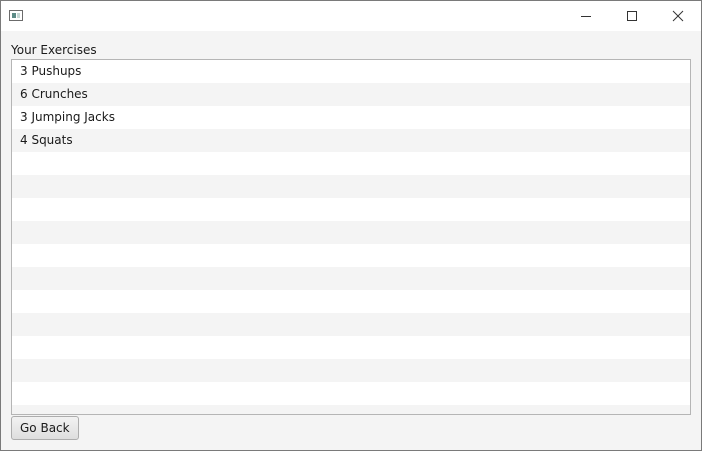 The image size is (702, 451). Describe the element at coordinates (45, 428) in the screenshot. I see `go-back-button: Go Back` at that location.